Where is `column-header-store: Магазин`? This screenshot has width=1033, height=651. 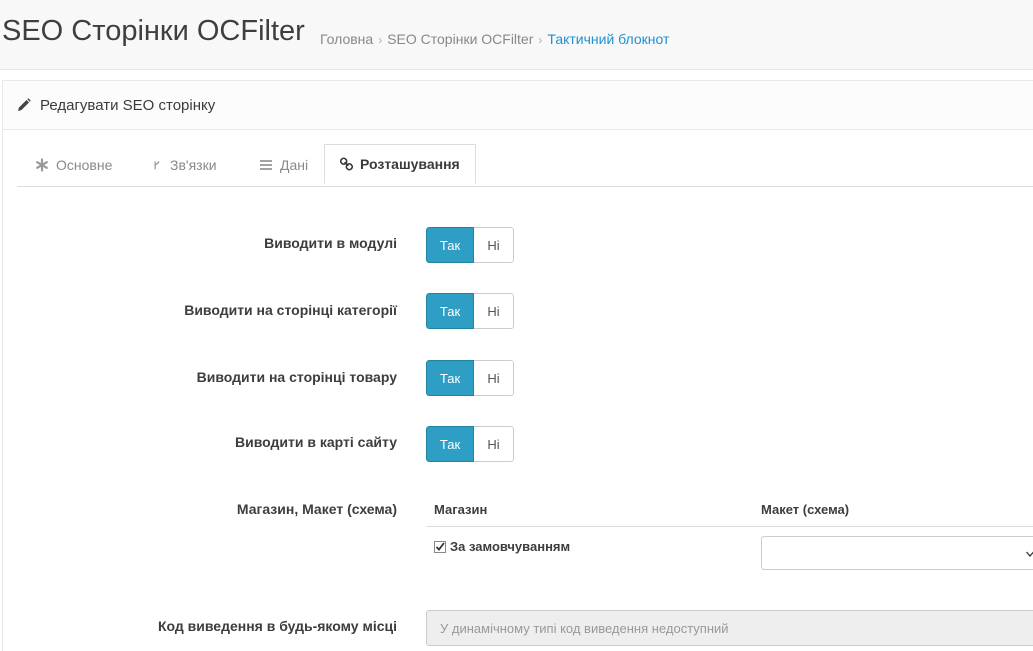
column-header-store: Магазин is located at coordinates (461, 509).